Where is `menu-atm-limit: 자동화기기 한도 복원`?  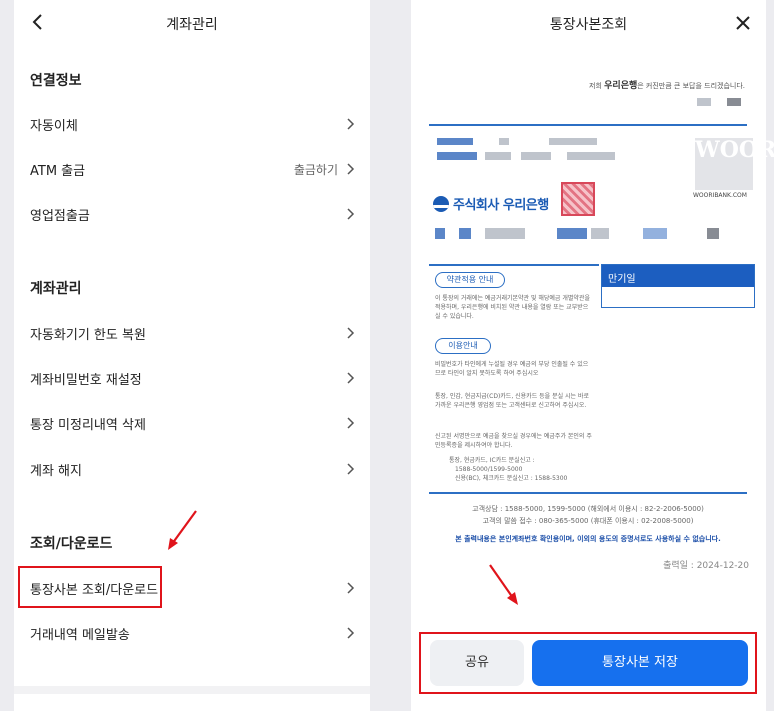 menu-atm-limit: 자동화기기 한도 복원 is located at coordinates (192, 333).